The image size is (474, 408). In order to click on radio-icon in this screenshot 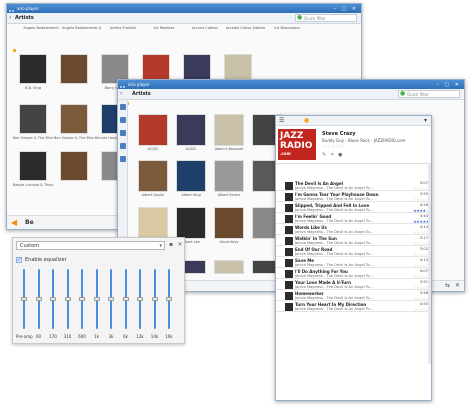, I will do `click(122, 146)`.